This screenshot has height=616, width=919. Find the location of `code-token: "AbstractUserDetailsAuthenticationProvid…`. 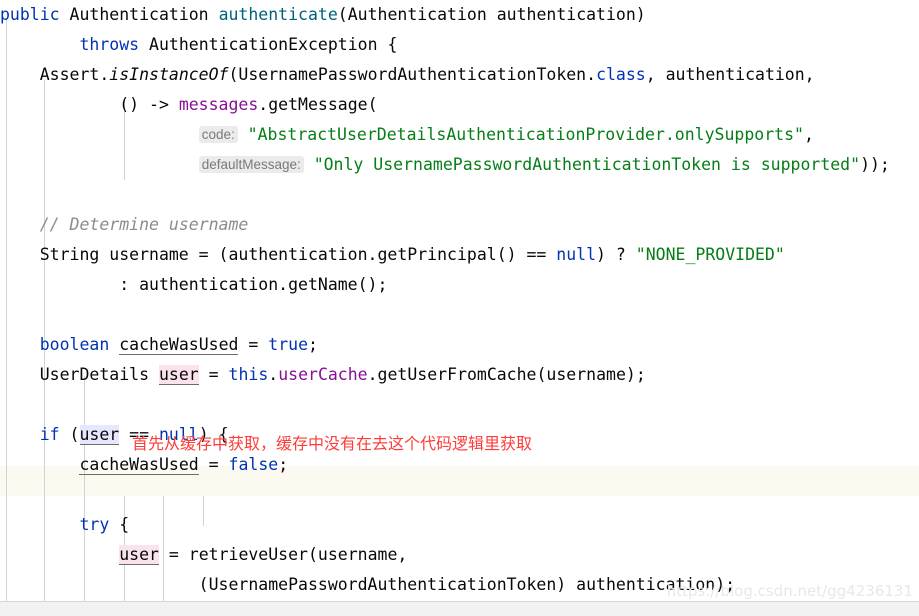

code-token: "AbstractUserDetailsAuthenticationProvid… is located at coordinates (525, 134).